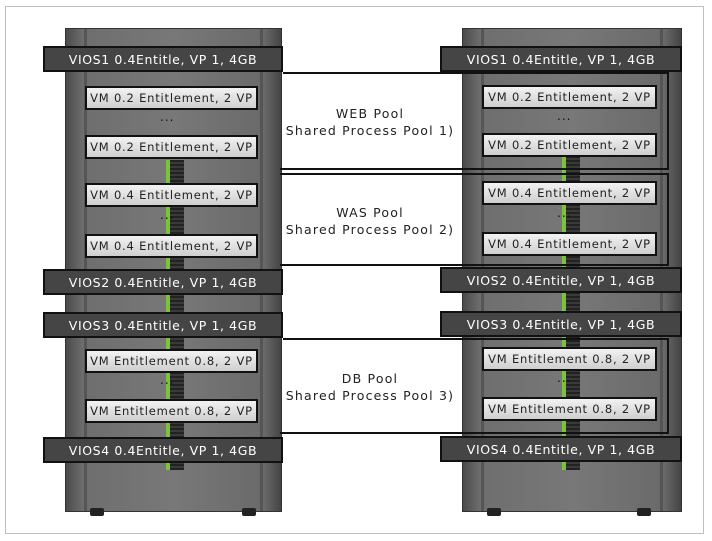  What do you see at coordinates (370, 122) in the screenshot?
I see `web-pool-label: WEB Pool Shared Process Pool 1)` at bounding box center [370, 122].